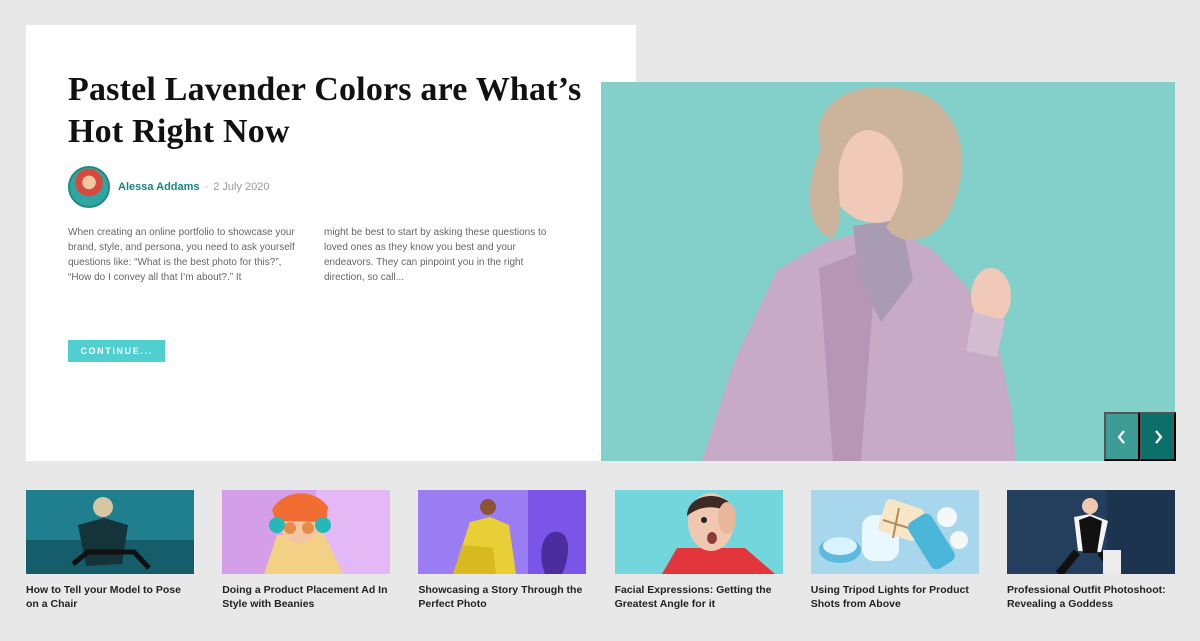  I want to click on professional-outfit-image, so click(1090, 532).